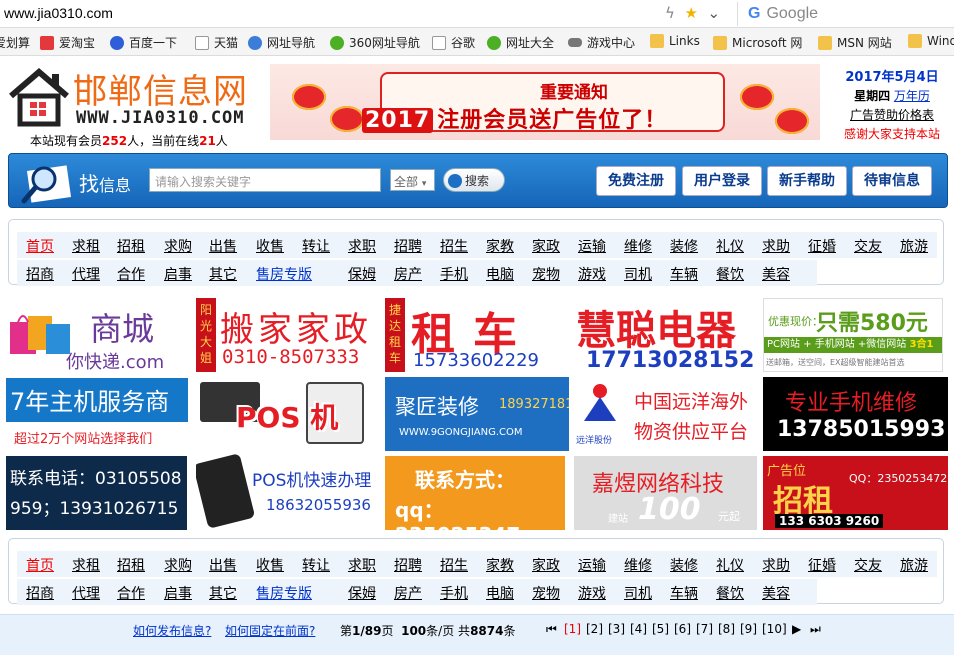 The height and width of the screenshot is (655, 954). I want to click on ad-slot-rent: 广告位 QQ：2350253472 招租 133 6303 9260, so click(855, 493).